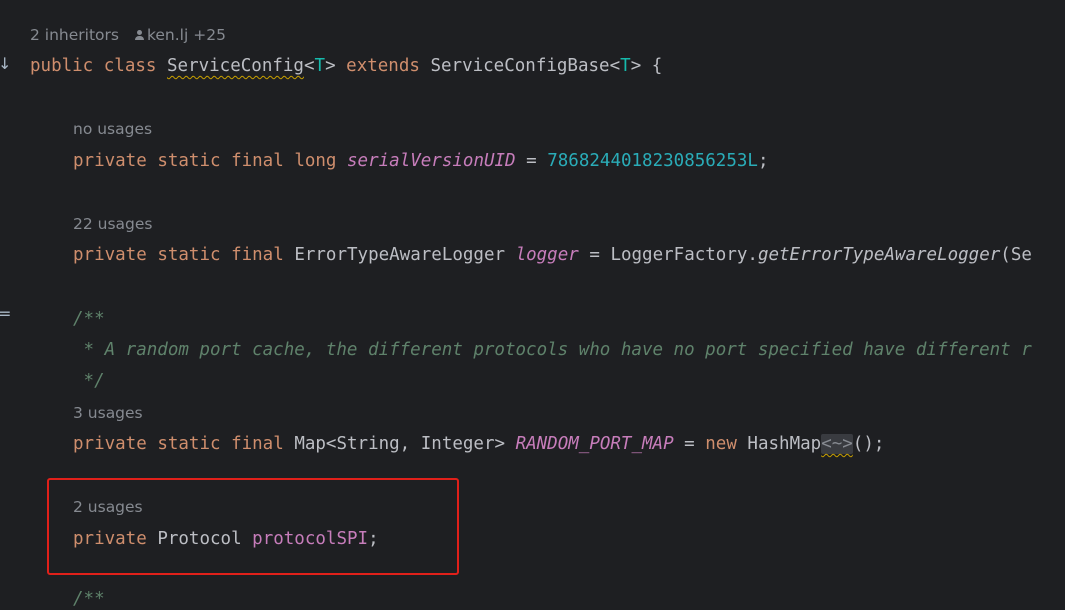 The image size is (1065, 610). I want to click on editor-gutter: ↓ =, so click(11, 299).